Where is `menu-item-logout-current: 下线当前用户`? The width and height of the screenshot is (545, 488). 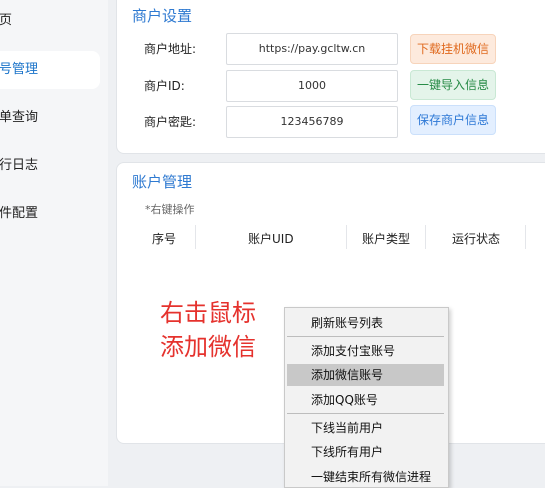
menu-item-logout-current: 下线当前用户 is located at coordinates (365, 428).